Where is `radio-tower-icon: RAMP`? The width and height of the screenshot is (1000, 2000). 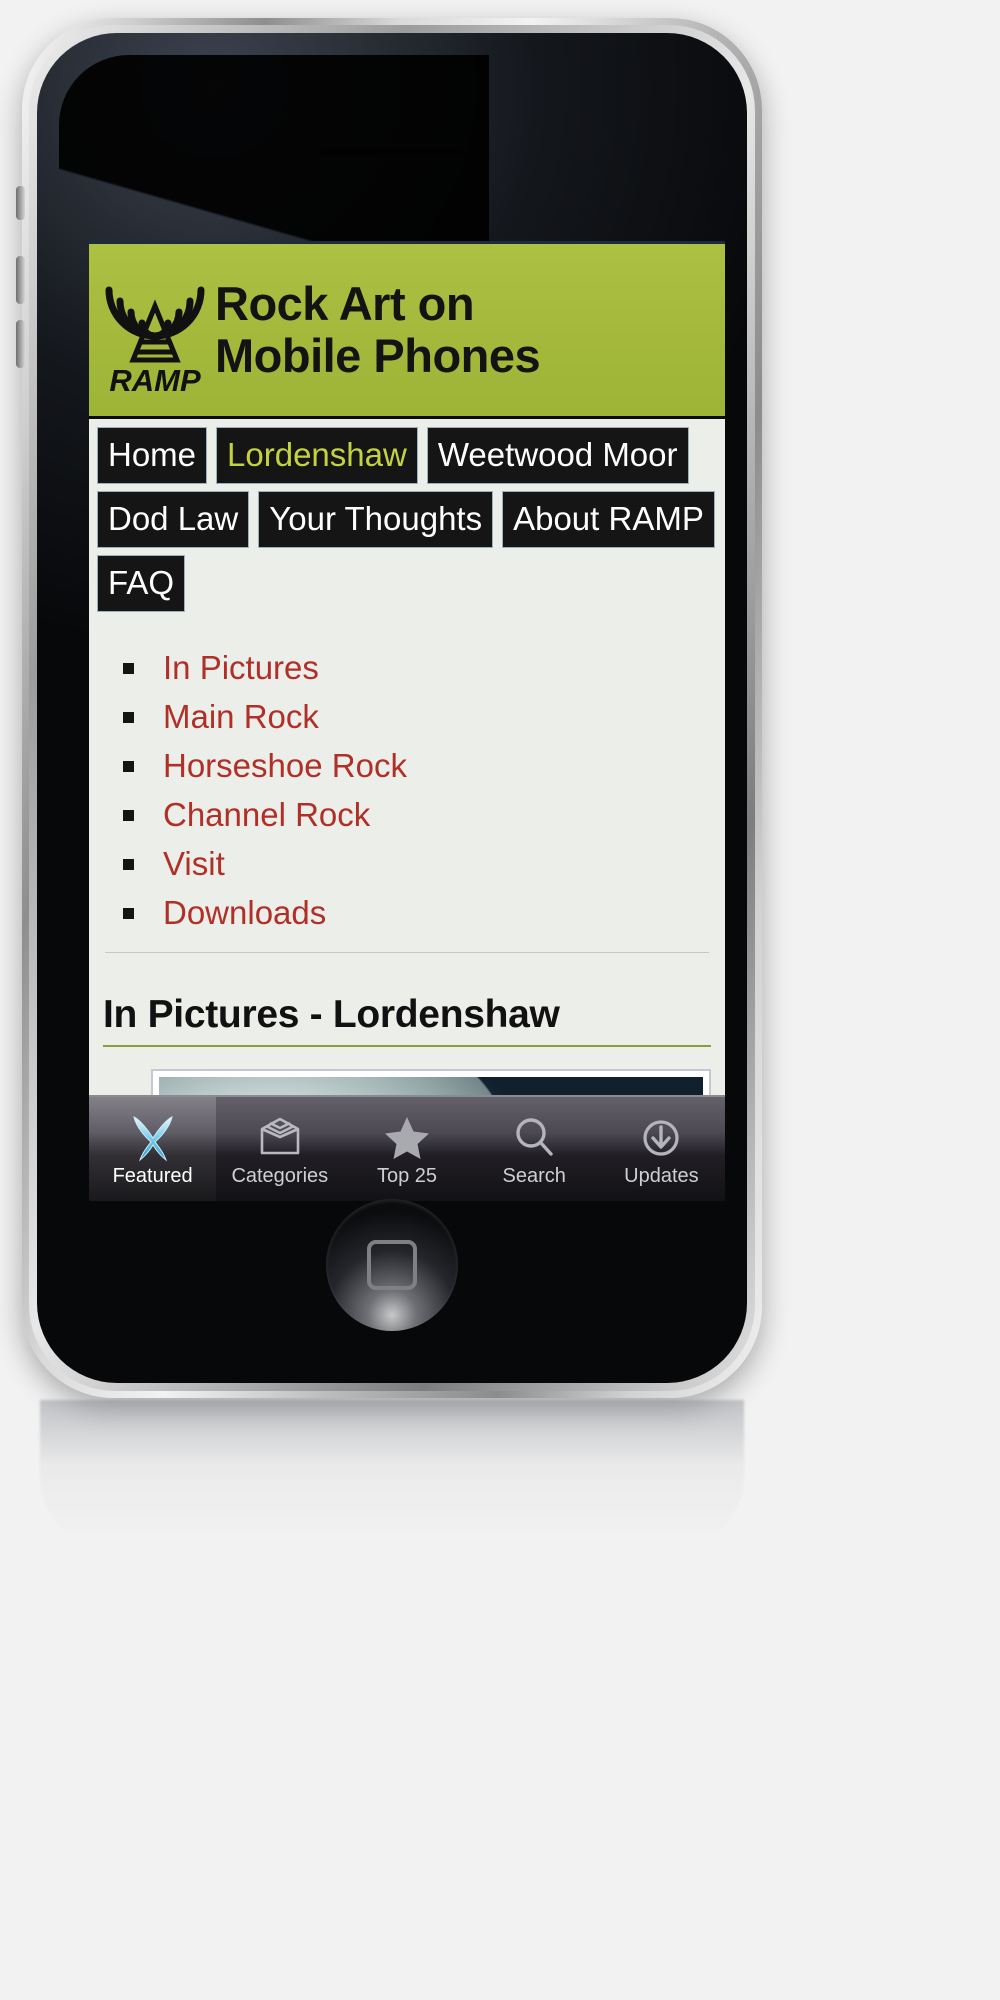 radio-tower-icon: RAMP is located at coordinates (155, 330).